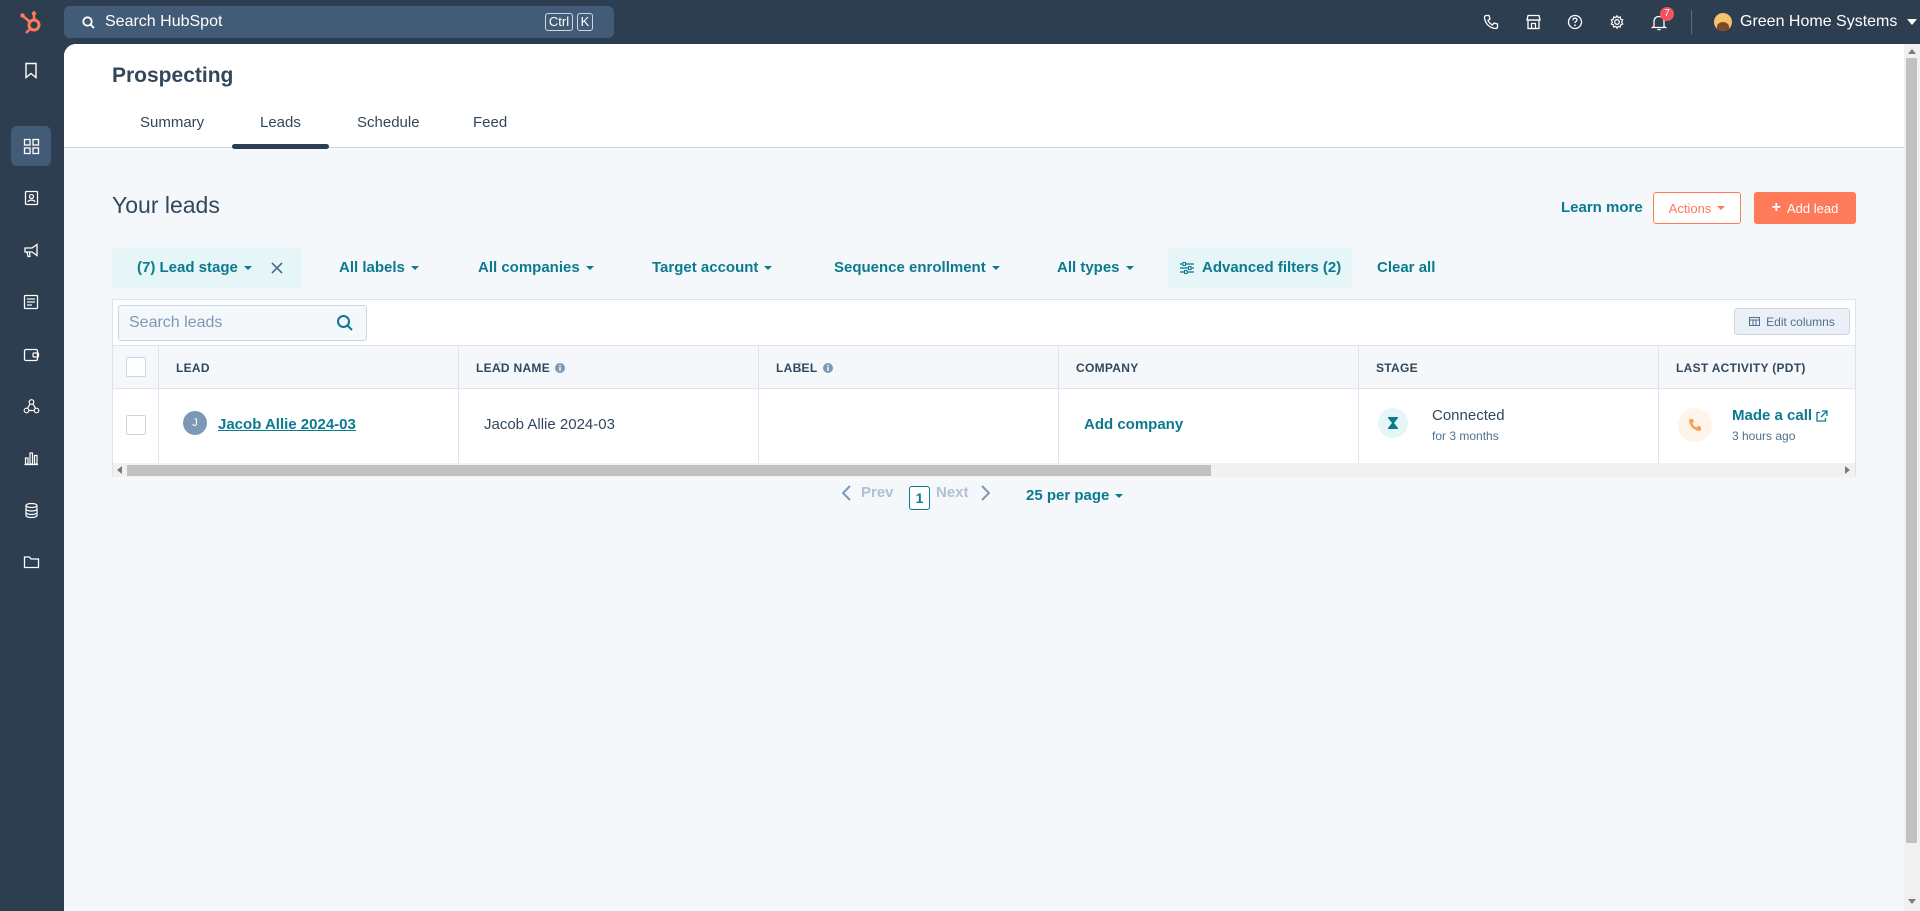  Describe the element at coordinates (136, 425) in the screenshot. I see `row-checkbox` at that location.